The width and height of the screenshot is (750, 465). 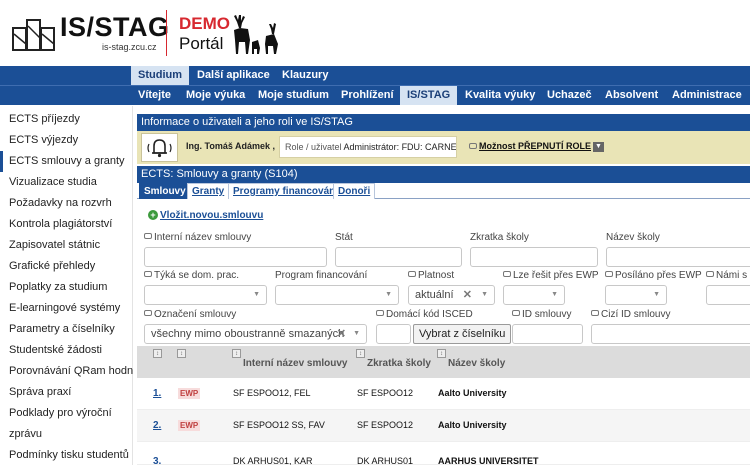 What do you see at coordinates (66, 224) in the screenshot?
I see `sidebar-item-plagiatorstvi: Kontrola plagiátorství` at bounding box center [66, 224].